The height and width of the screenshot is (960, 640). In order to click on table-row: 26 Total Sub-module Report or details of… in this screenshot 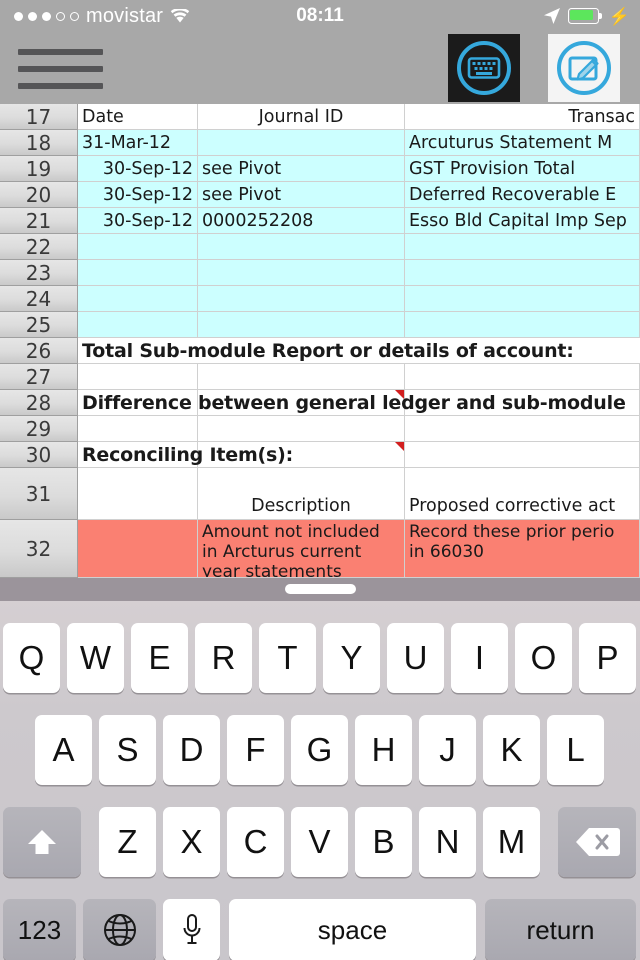, I will do `click(320, 351)`.